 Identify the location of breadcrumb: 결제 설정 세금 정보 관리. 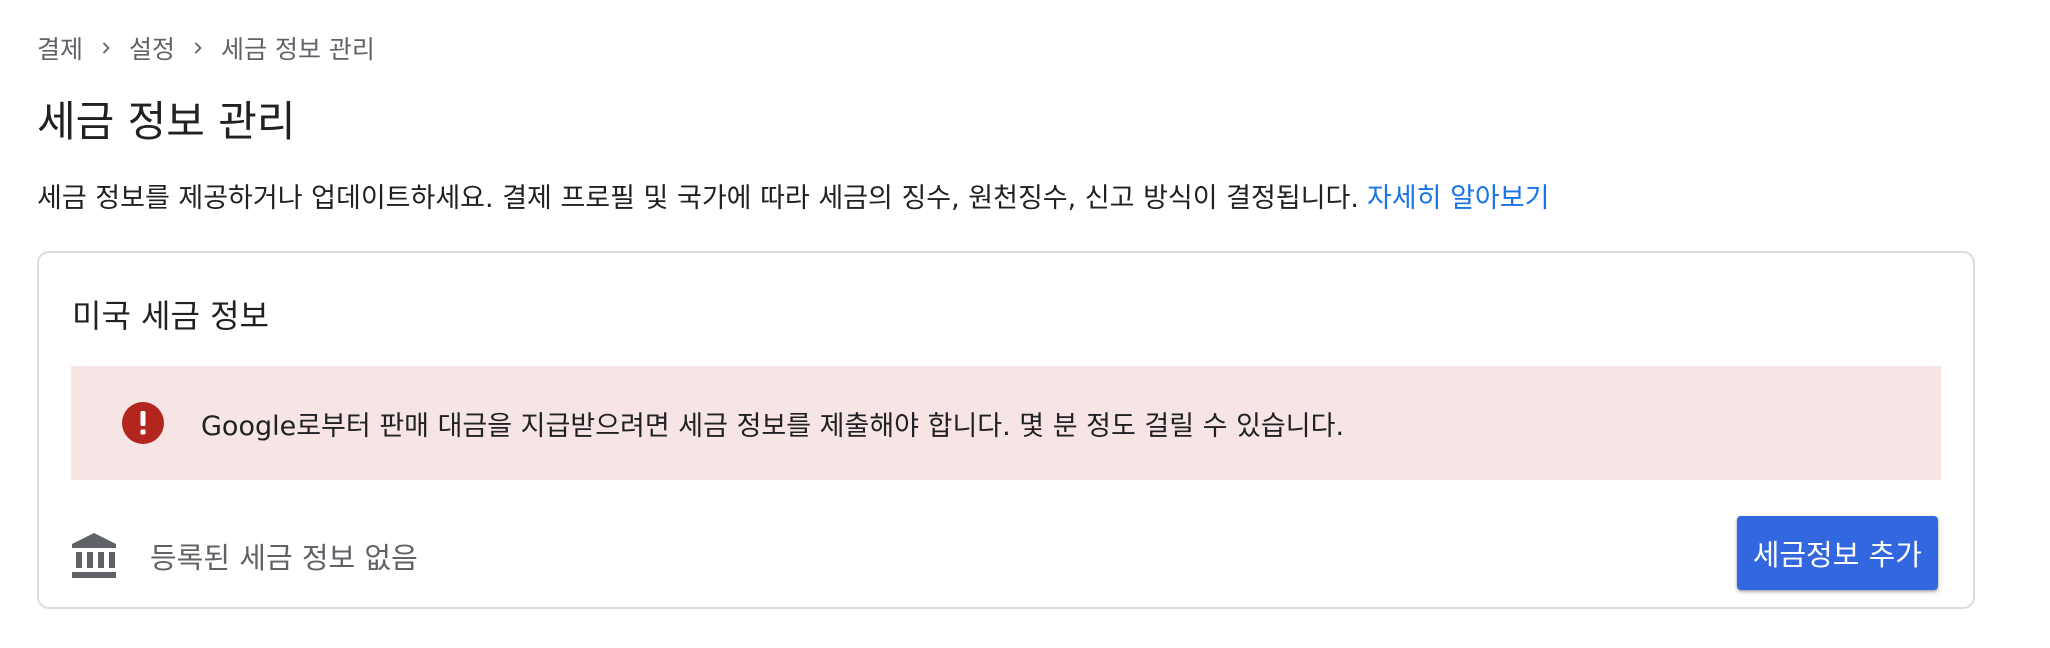
(206, 48).